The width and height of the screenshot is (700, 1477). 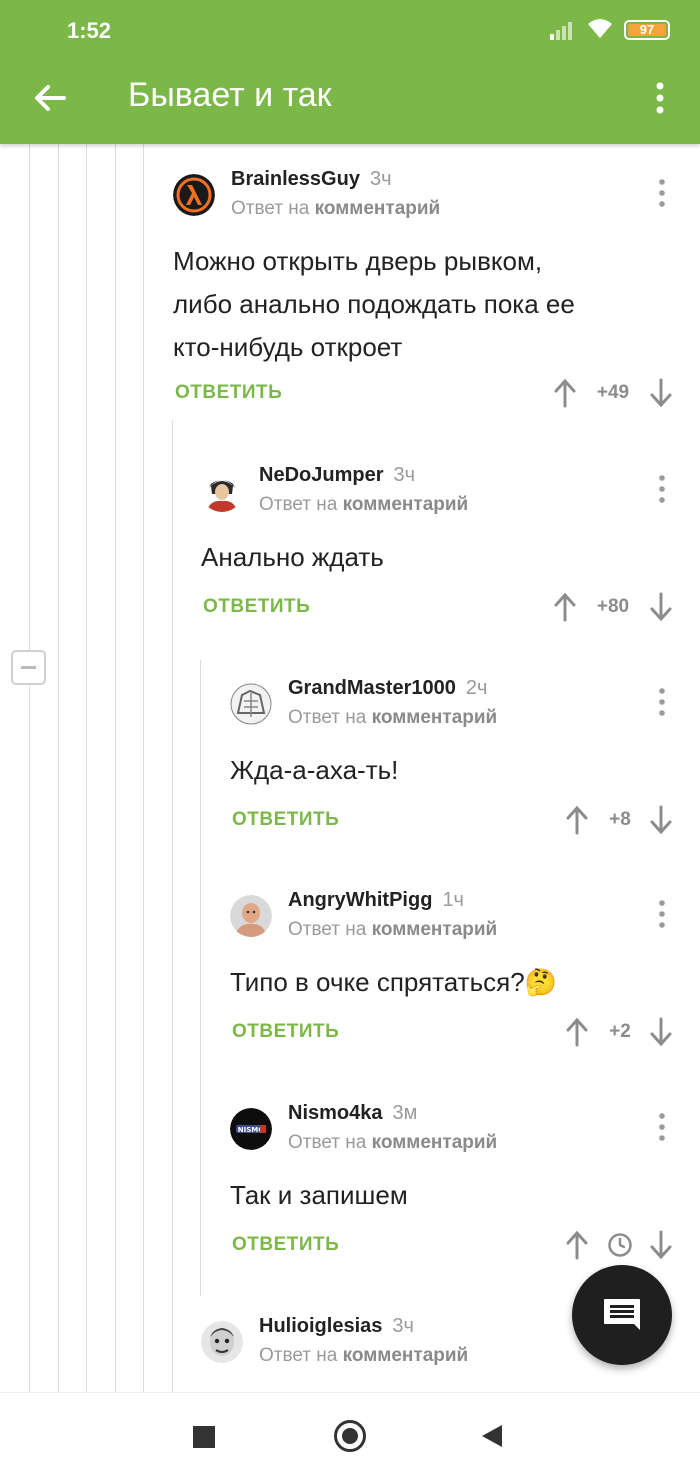 I want to click on author-name: NeDoJumper, so click(x=321, y=475).